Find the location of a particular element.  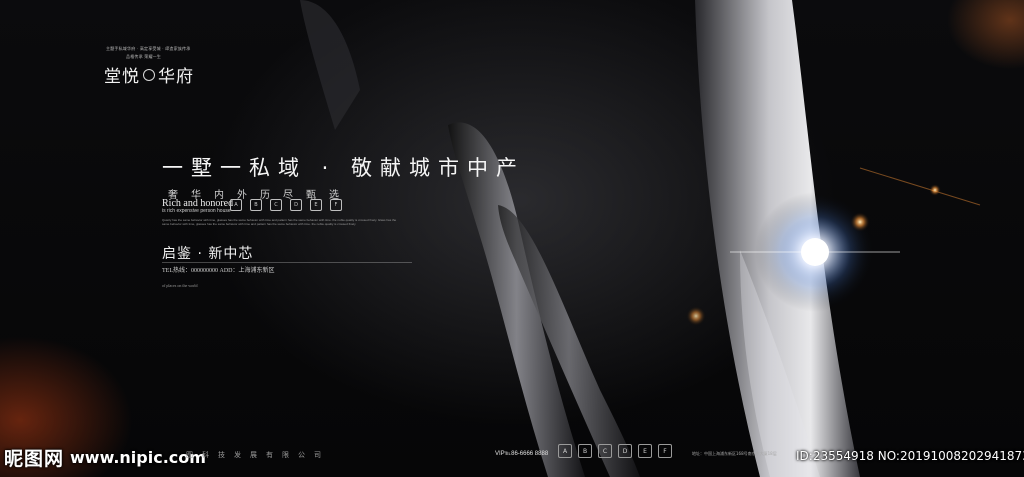

logo-tagline-top: 主题手私域华府 · 高定享受城 · 缔造家族传承 is located at coordinates (148, 48).